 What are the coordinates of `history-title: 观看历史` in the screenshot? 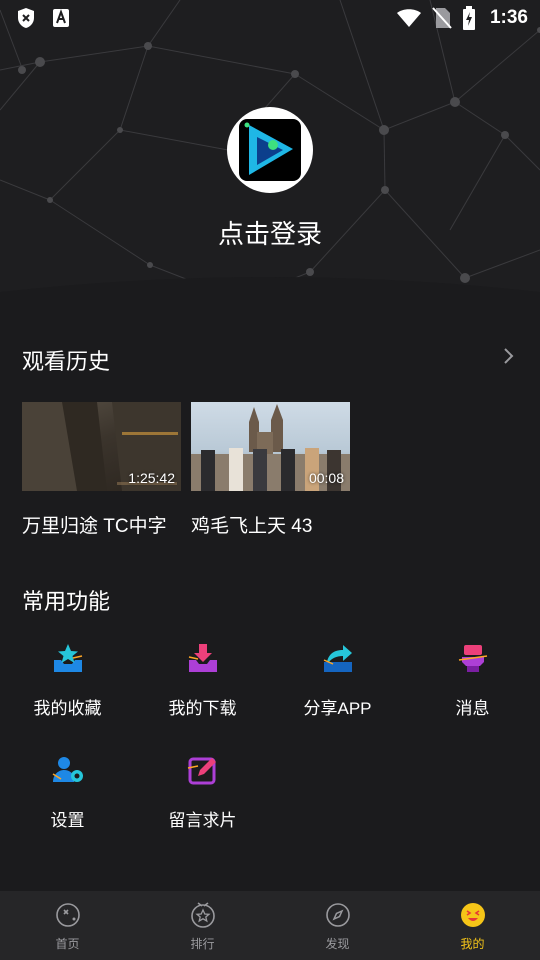 It's located at (66, 361).